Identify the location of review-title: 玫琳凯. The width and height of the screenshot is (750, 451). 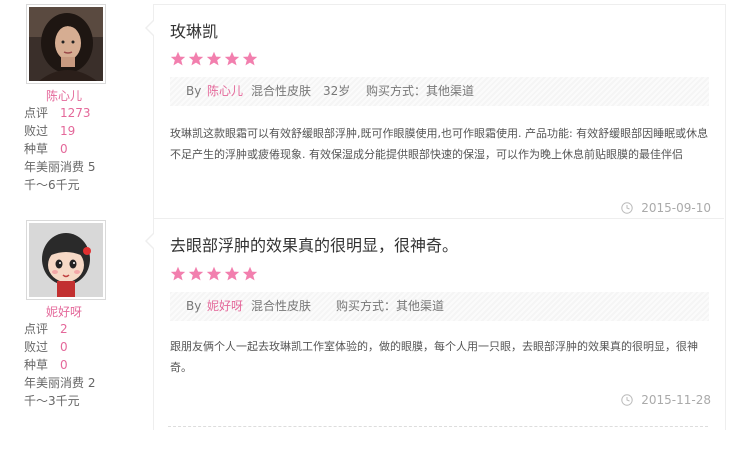
(194, 31).